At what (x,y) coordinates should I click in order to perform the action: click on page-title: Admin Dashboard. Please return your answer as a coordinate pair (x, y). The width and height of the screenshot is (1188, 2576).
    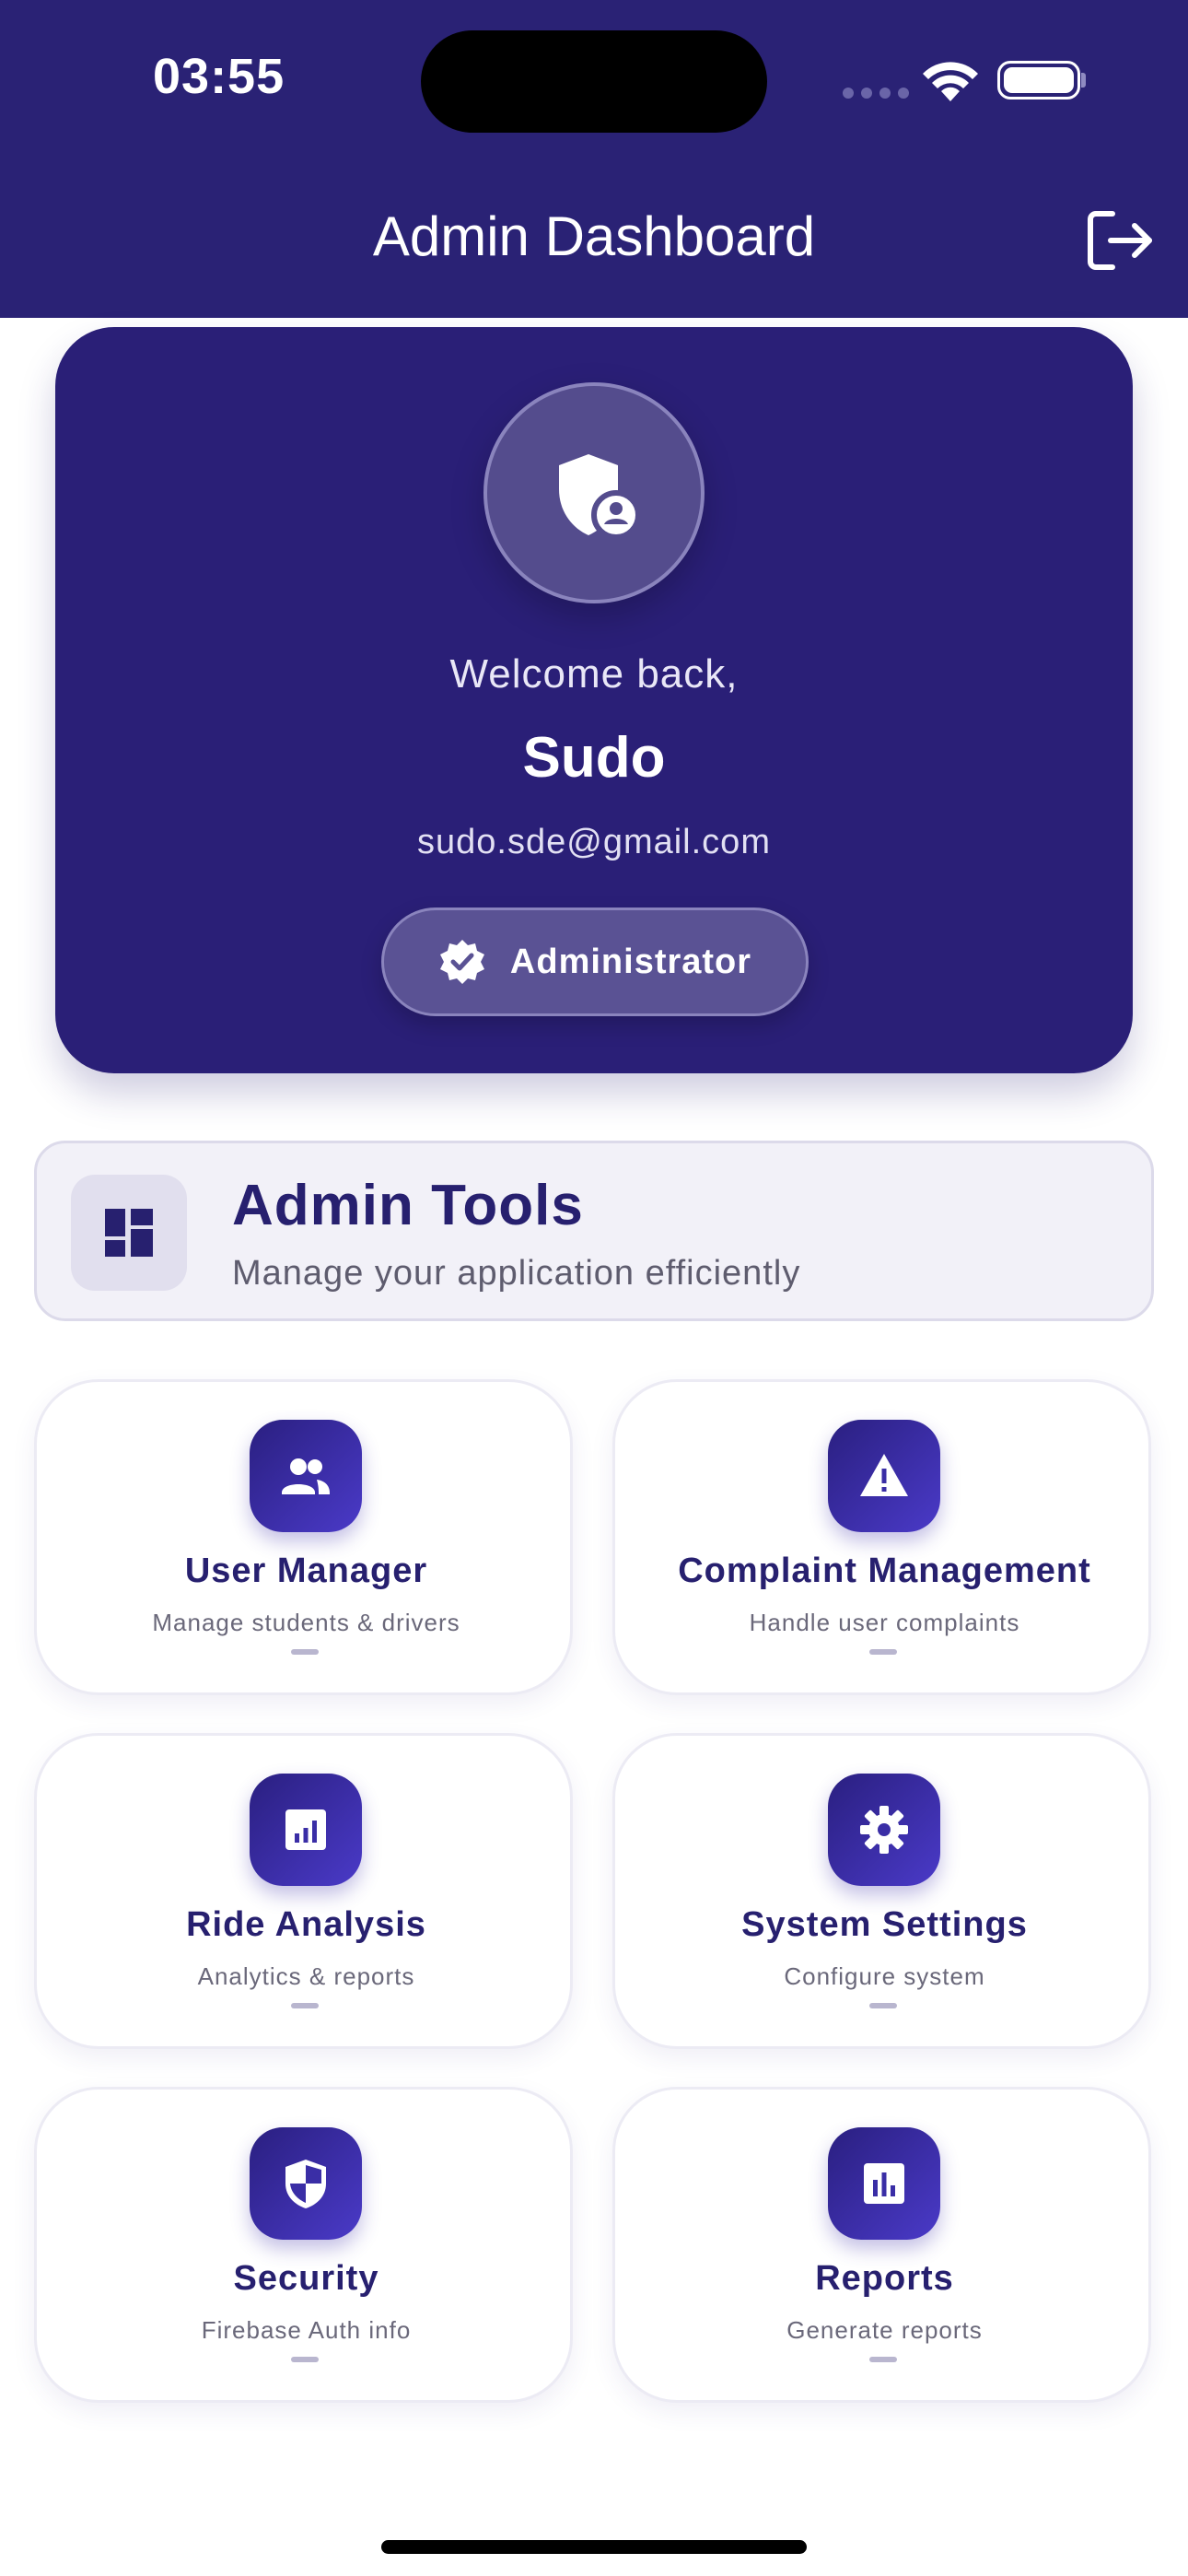
    Looking at the image, I should click on (594, 236).